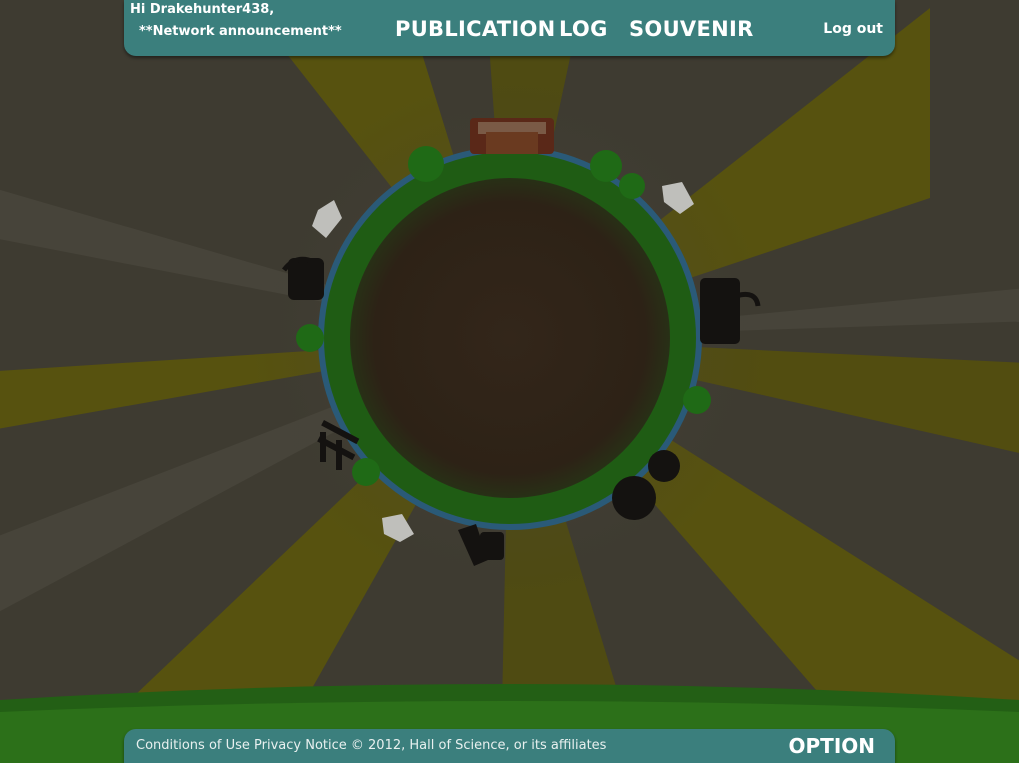 The height and width of the screenshot is (763, 1019). Describe the element at coordinates (853, 29) in the screenshot. I see `logout-button: Log out` at that location.